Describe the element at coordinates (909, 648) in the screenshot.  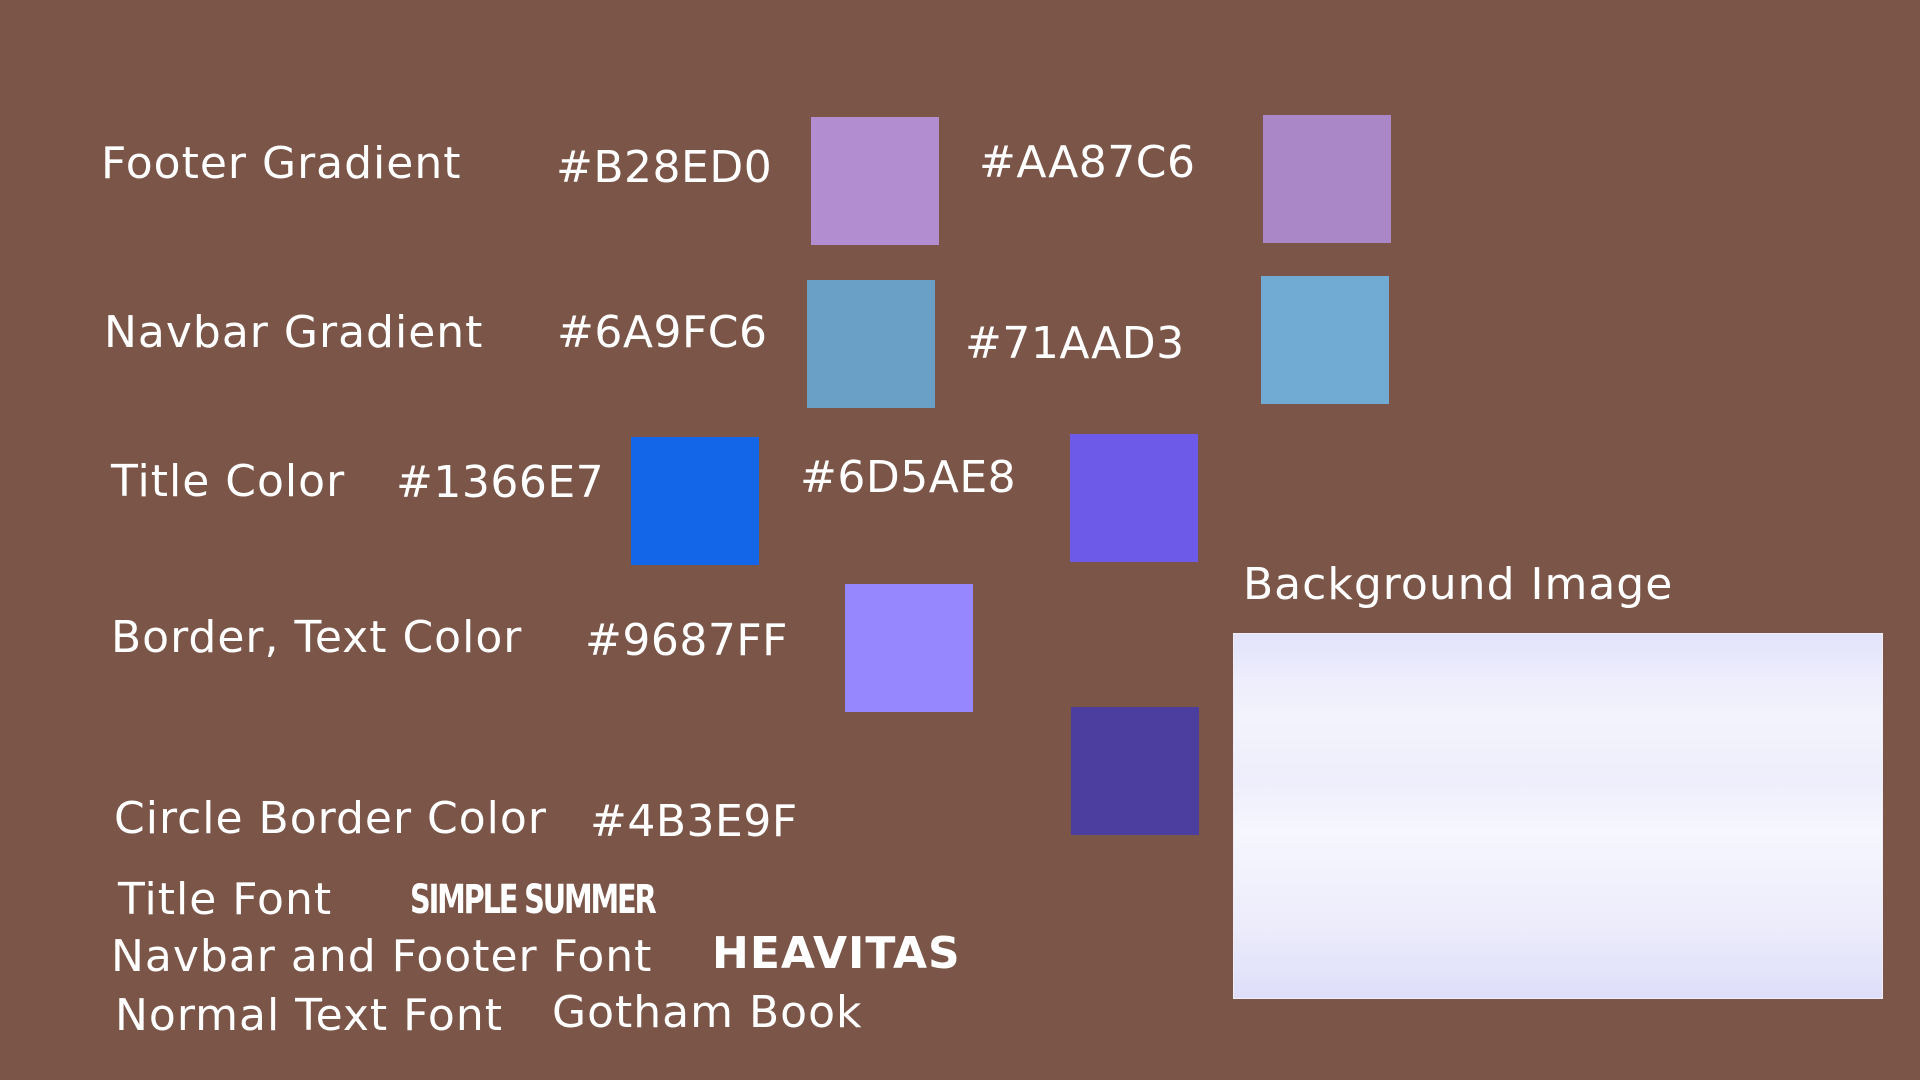
I see `border-text-color-swatch` at that location.